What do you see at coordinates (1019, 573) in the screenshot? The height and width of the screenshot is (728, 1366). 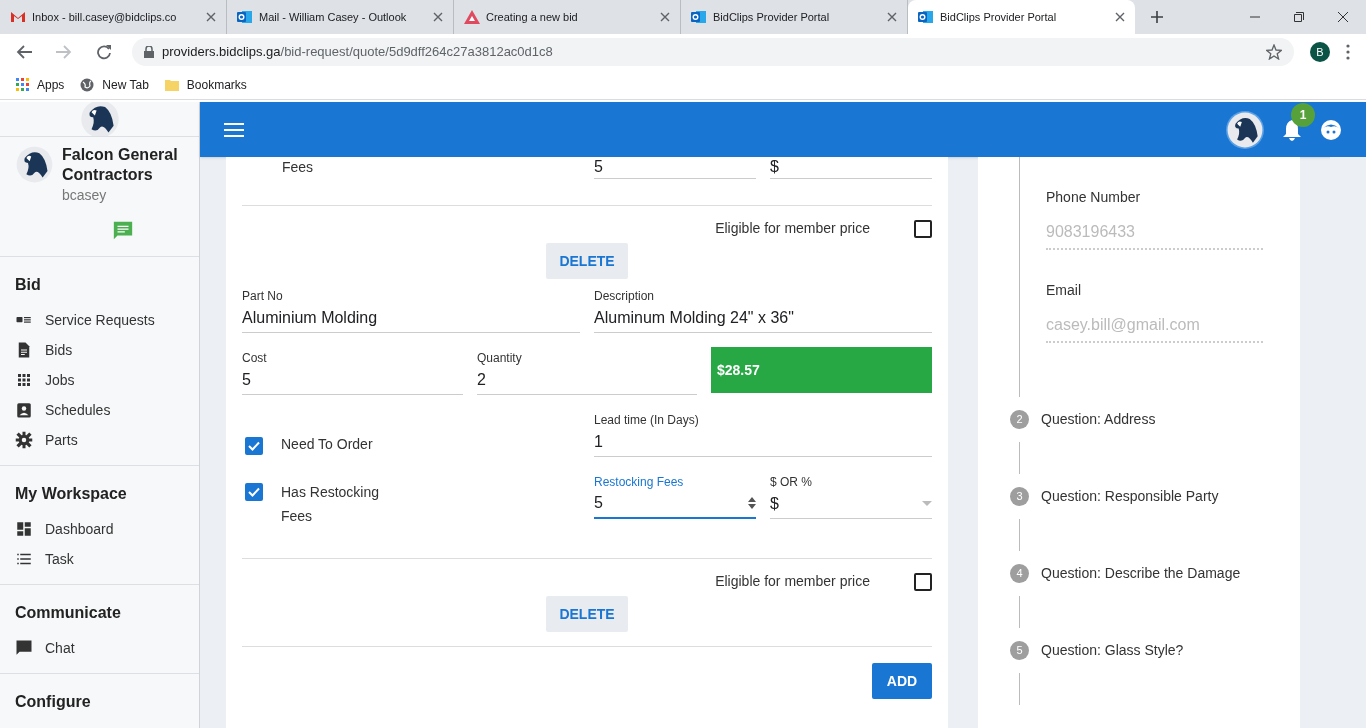 I see `step-number: 4` at bounding box center [1019, 573].